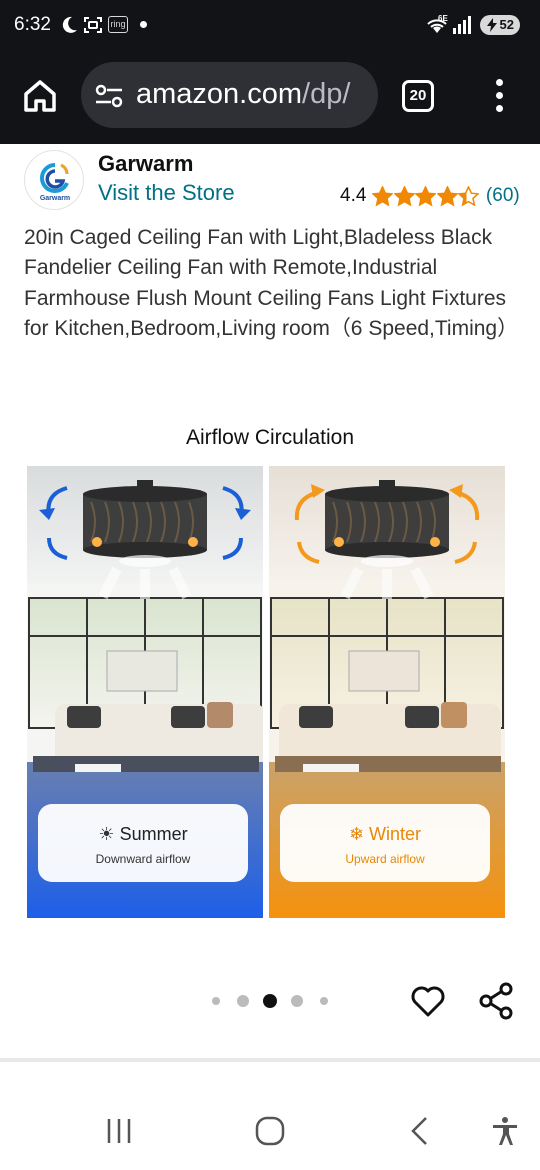 The height and width of the screenshot is (1170, 540). Describe the element at coordinates (153, 834) in the screenshot. I see `summer-title-text: Summer` at that location.